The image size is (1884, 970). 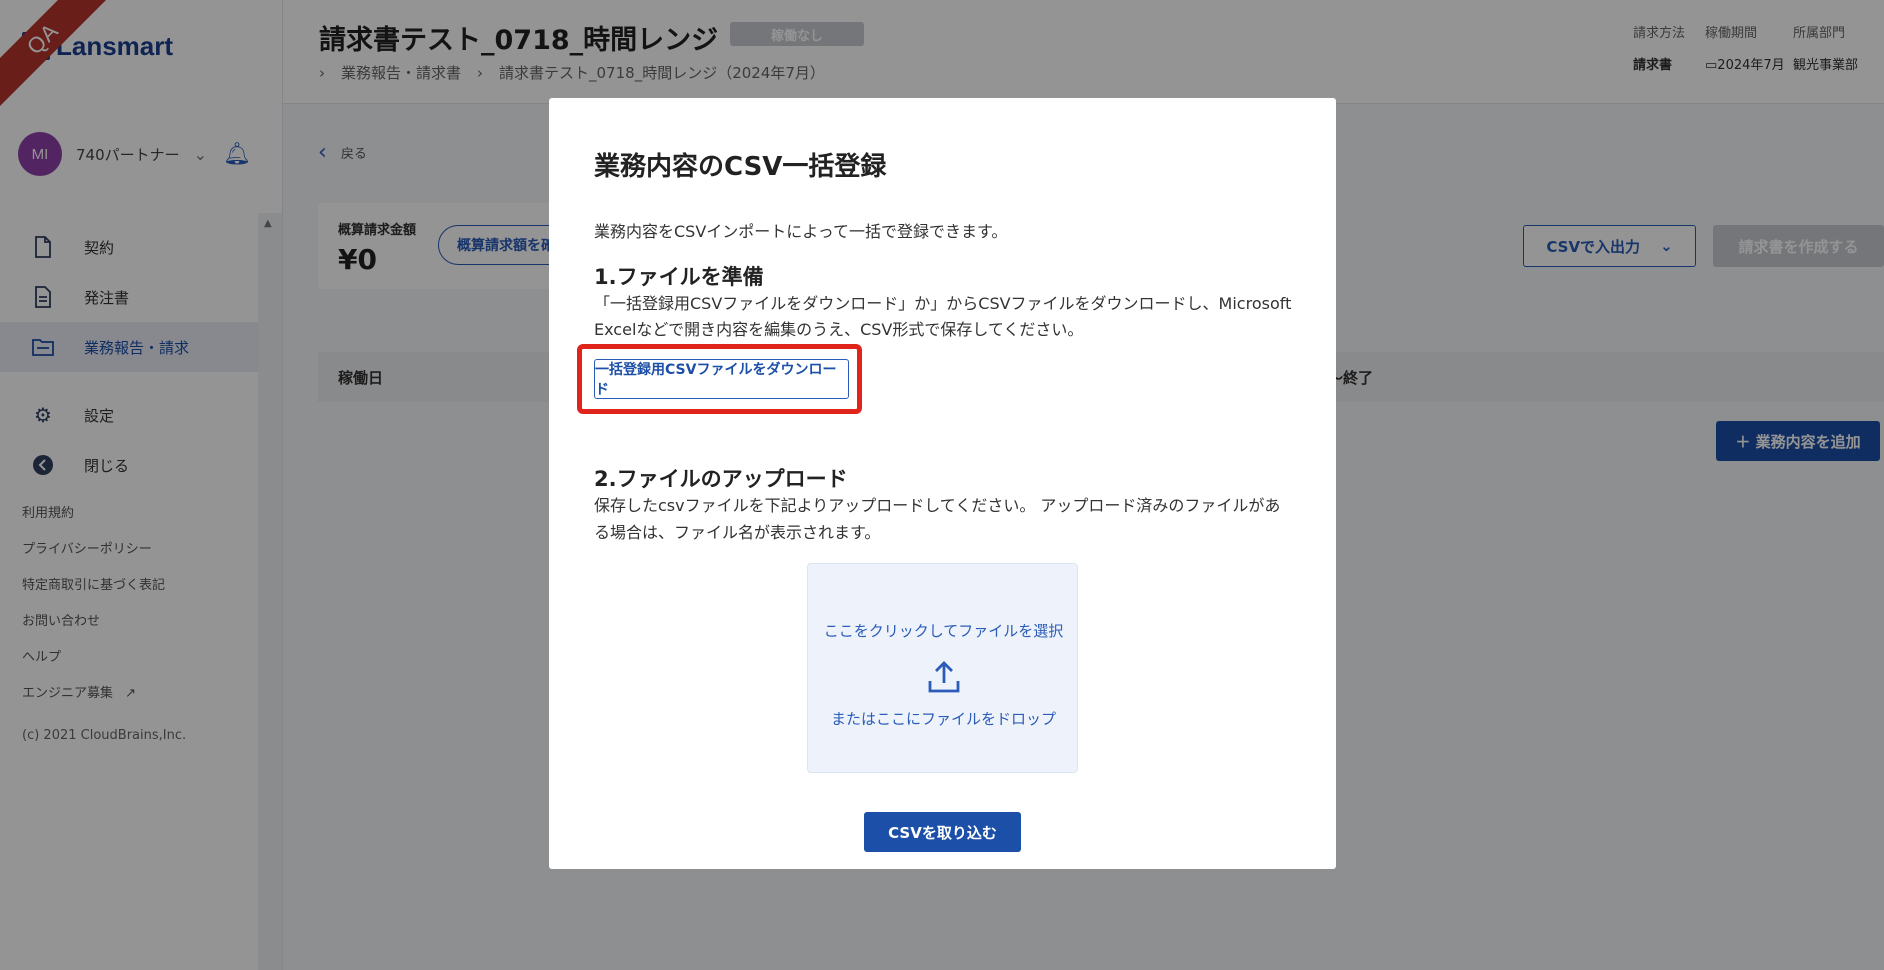 What do you see at coordinates (740, 167) in the screenshot?
I see `modal-title: 業務内容のCSV一括登録` at bounding box center [740, 167].